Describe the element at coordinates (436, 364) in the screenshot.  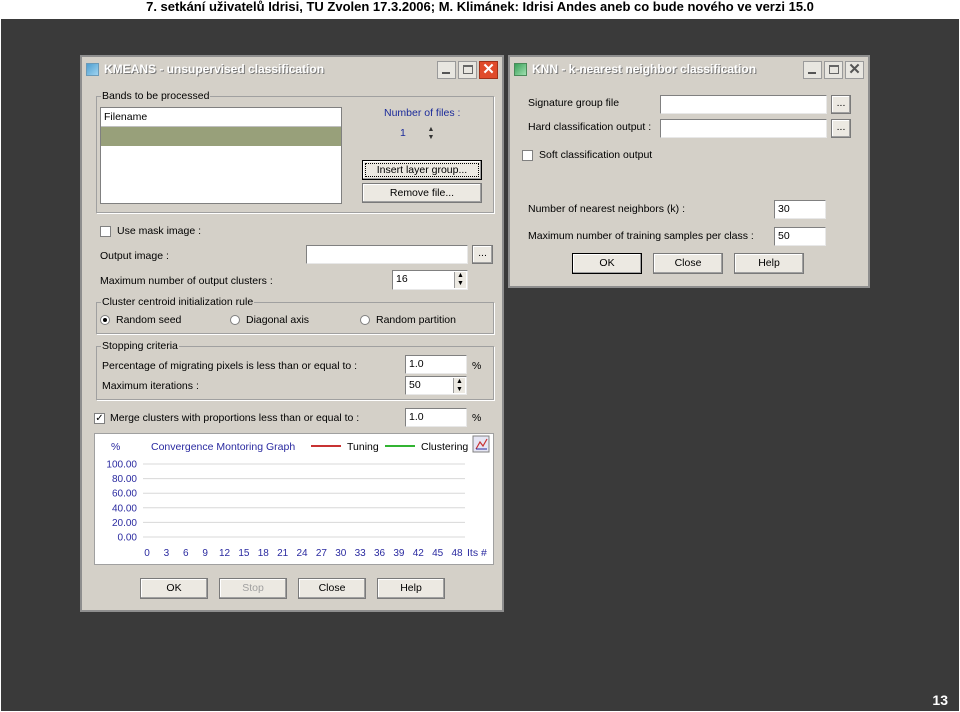
I see `migrating-input: 1.0` at that location.